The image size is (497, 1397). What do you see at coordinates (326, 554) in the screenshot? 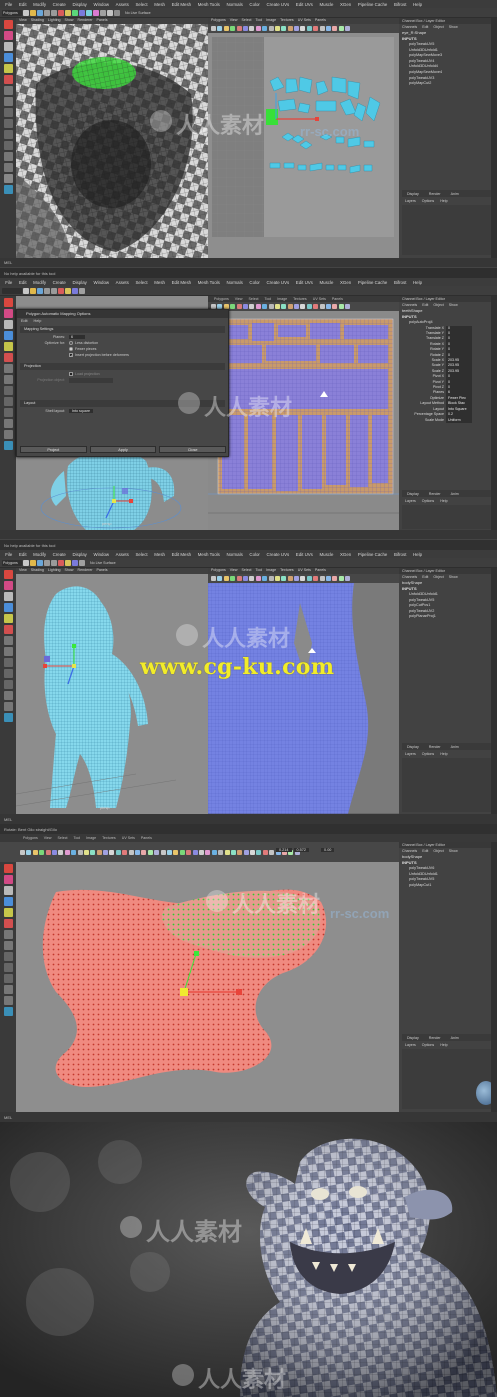
I see `menu-item: Muscle` at bounding box center [326, 554].